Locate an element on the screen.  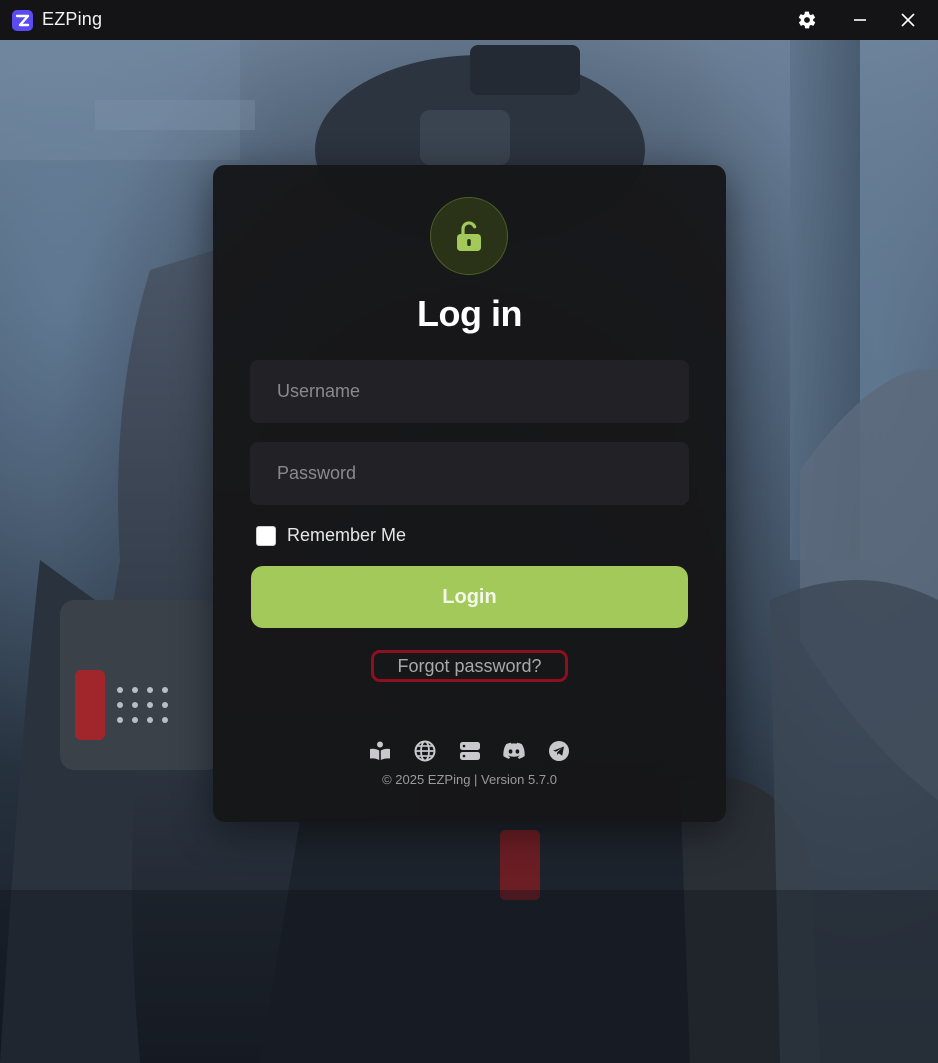
copyright-version: © 2025 EZPing | Version 5.7.0 is located at coordinates (469, 779).